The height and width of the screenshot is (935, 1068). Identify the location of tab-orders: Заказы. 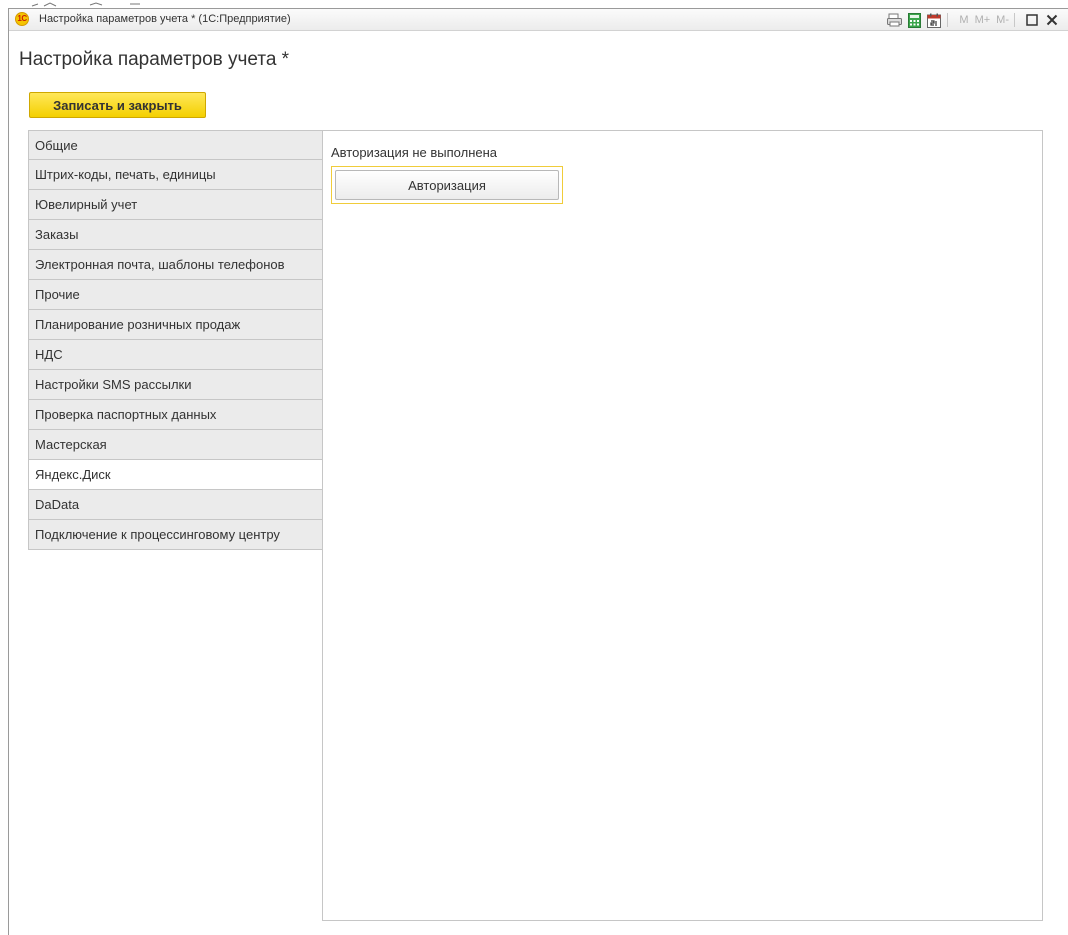
(175, 235).